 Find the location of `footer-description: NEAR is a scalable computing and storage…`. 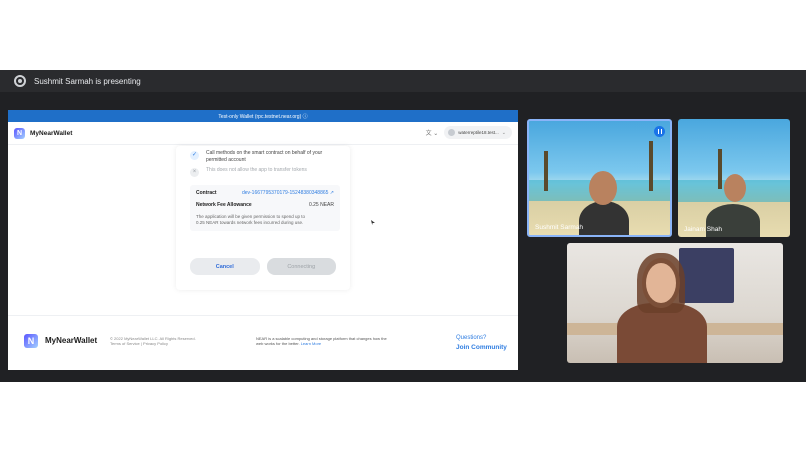

footer-description: NEAR is a scalable computing and storage… is located at coordinates (331, 341).